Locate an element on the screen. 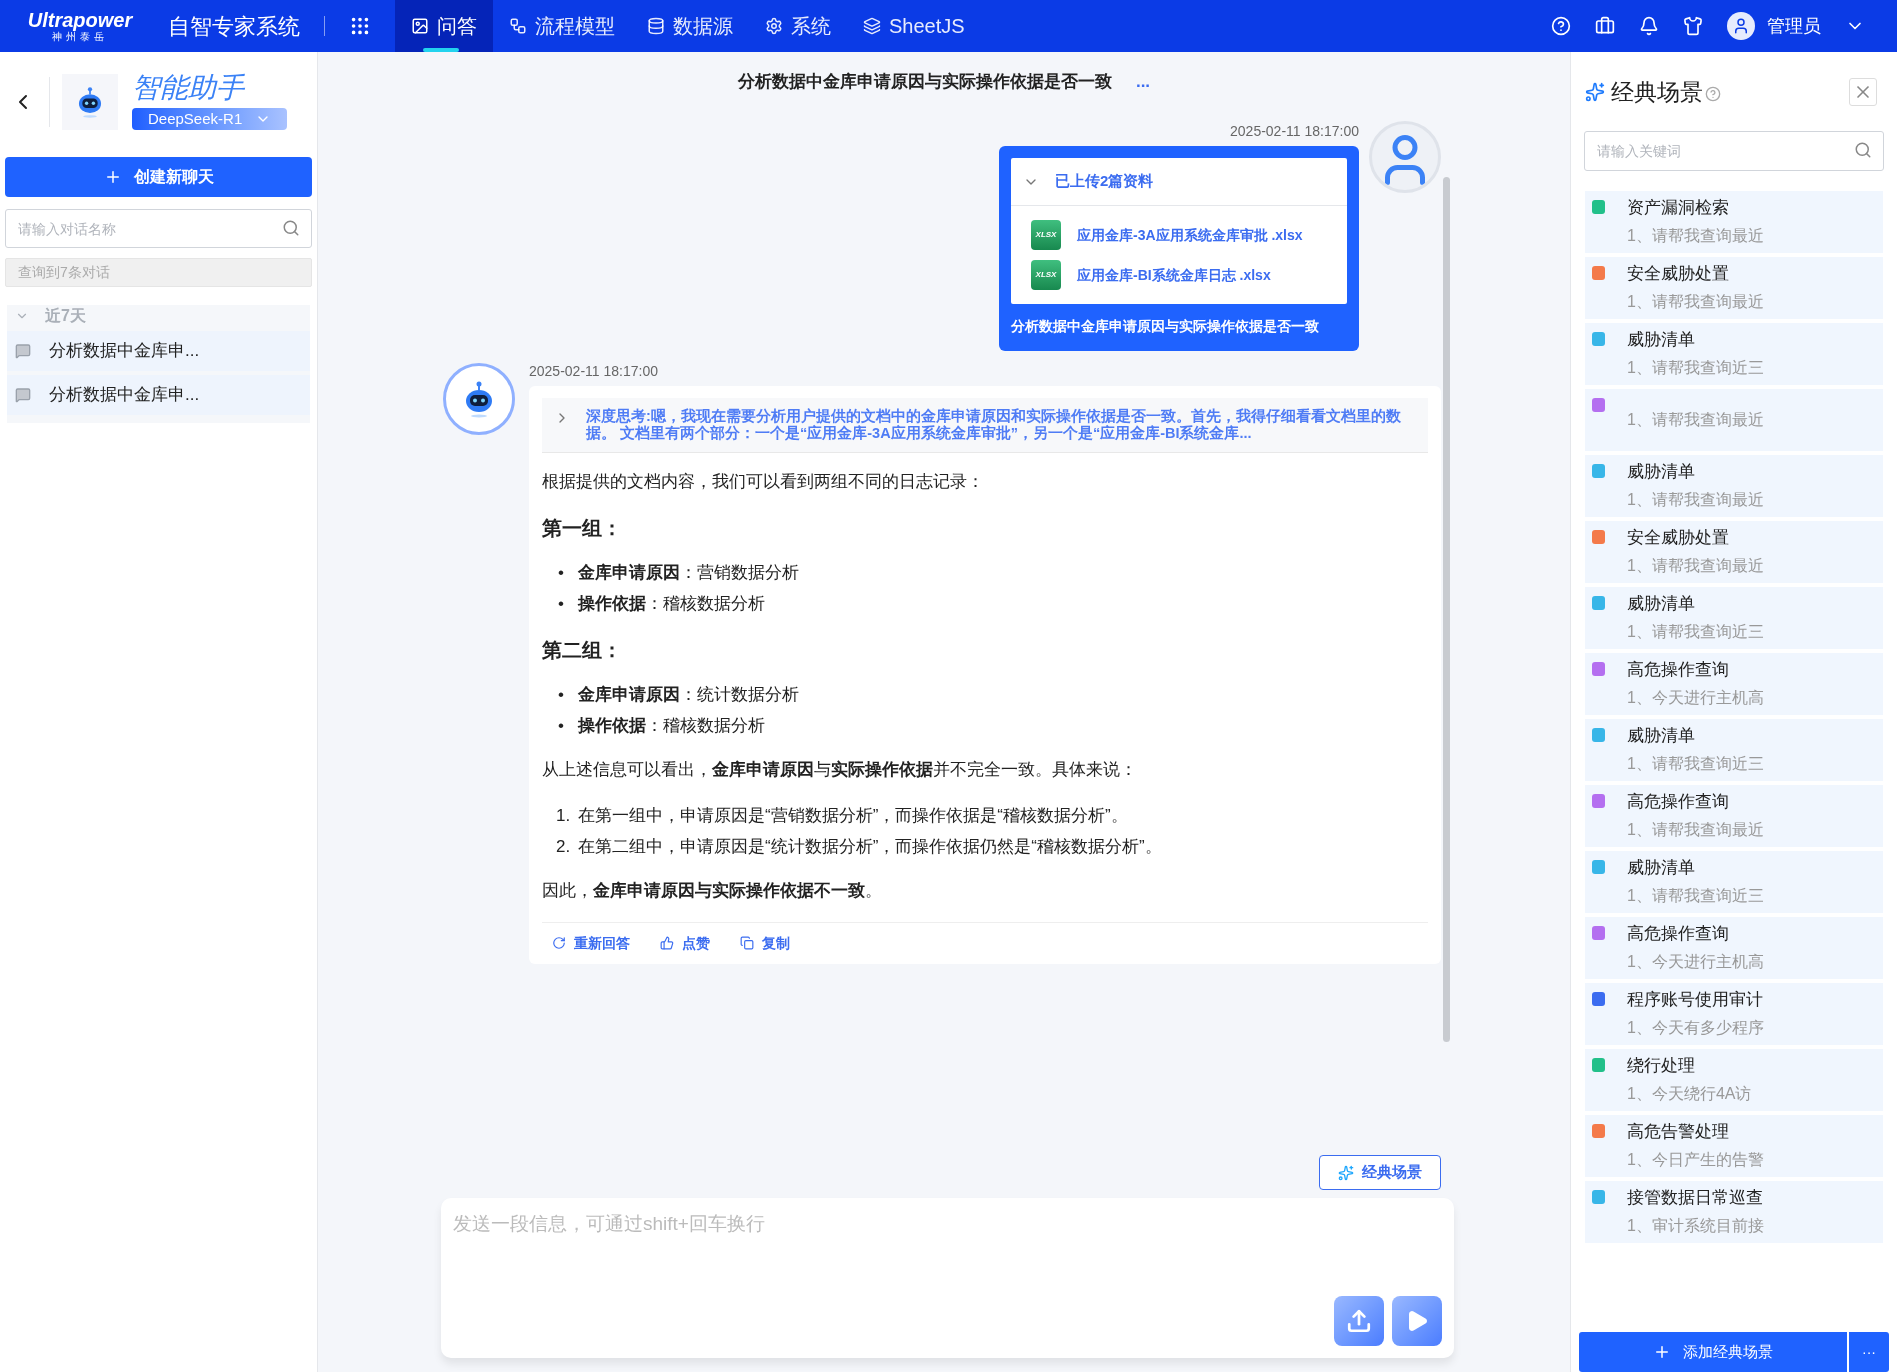 This screenshot has width=1897, height=1372. refresh-icon is located at coordinates (559, 943).